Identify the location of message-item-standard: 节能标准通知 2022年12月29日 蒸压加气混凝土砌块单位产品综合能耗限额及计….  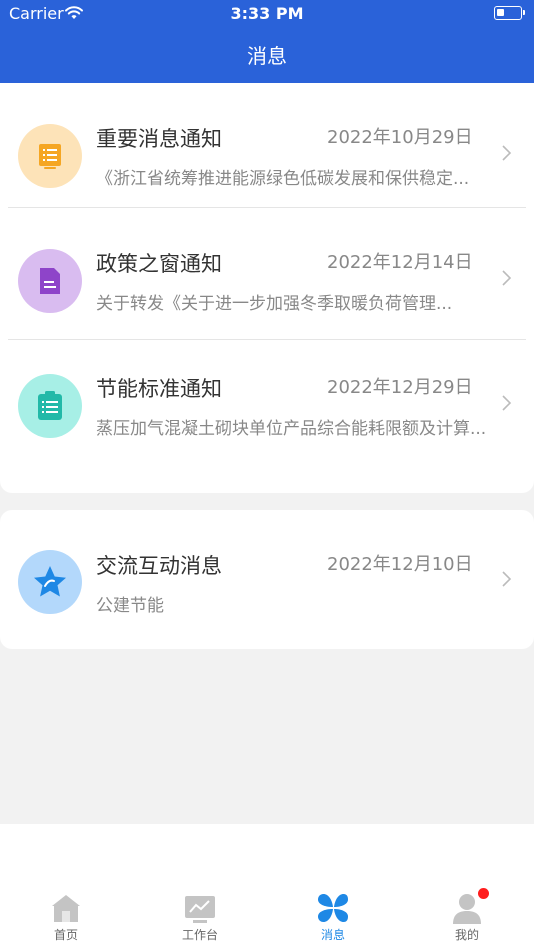
(267, 402).